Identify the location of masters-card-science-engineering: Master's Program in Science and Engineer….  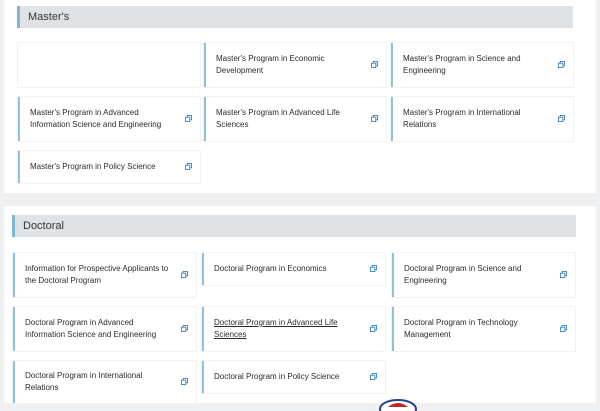
(482, 65).